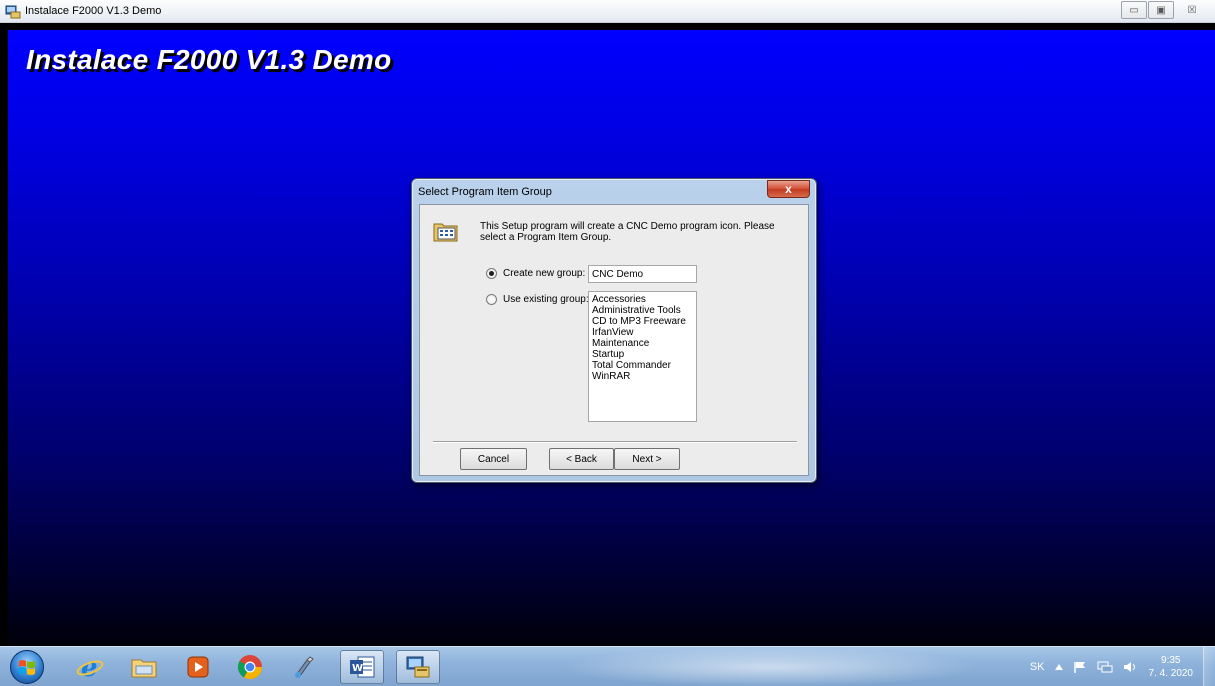 Image resolution: width=1215 pixels, height=686 pixels. I want to click on media-player-taskbar-button, so click(198, 667).